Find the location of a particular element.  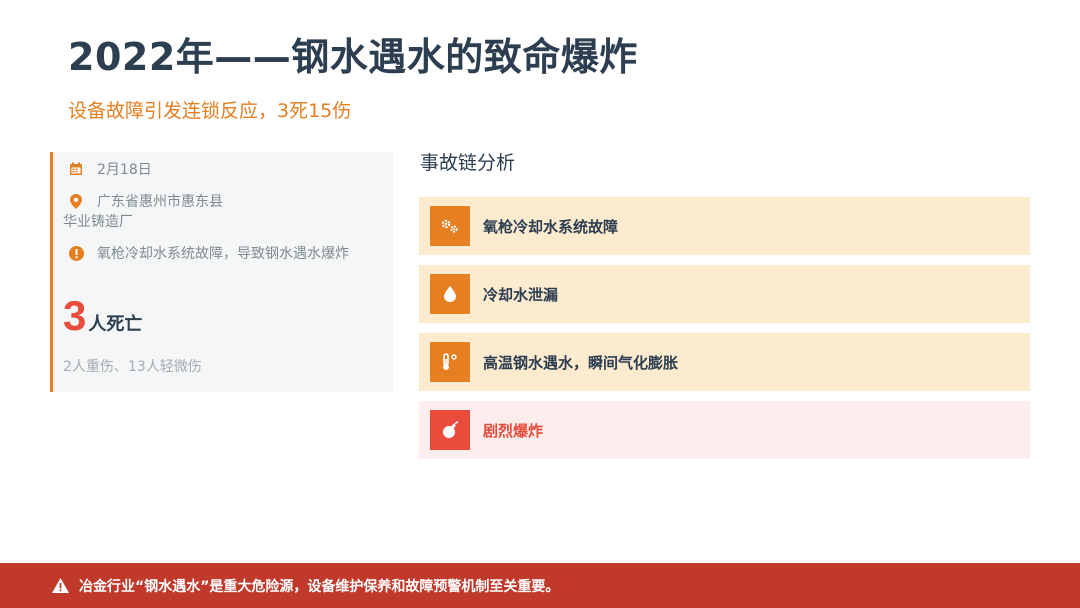

cause-row: 氧枪冷却水系统故障，导致钢水遇水爆炸 is located at coordinates (208, 254).